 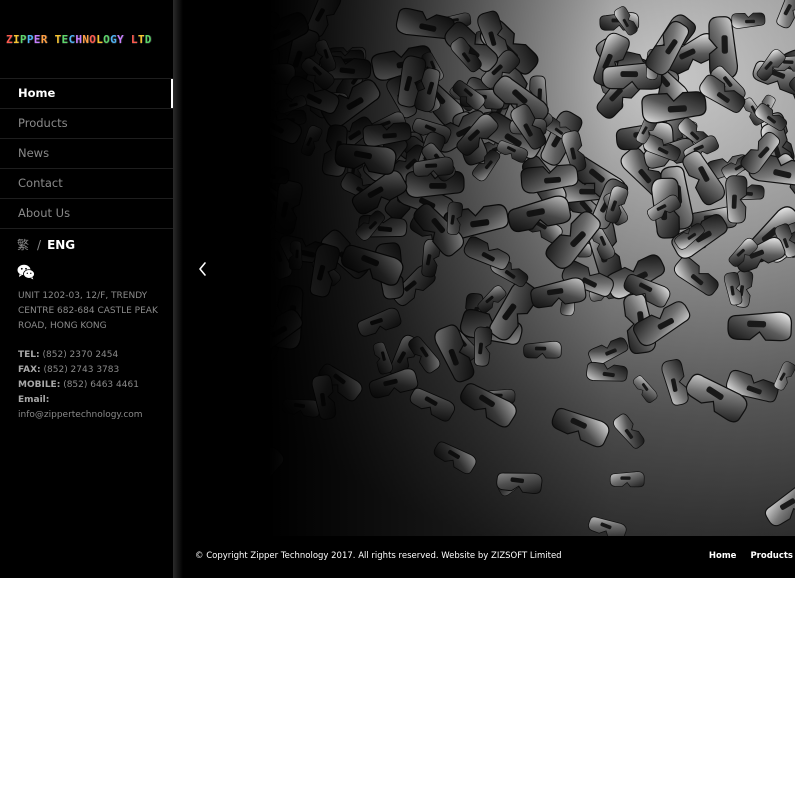 I want to click on footer-nav: Home Products, so click(x=744, y=556).